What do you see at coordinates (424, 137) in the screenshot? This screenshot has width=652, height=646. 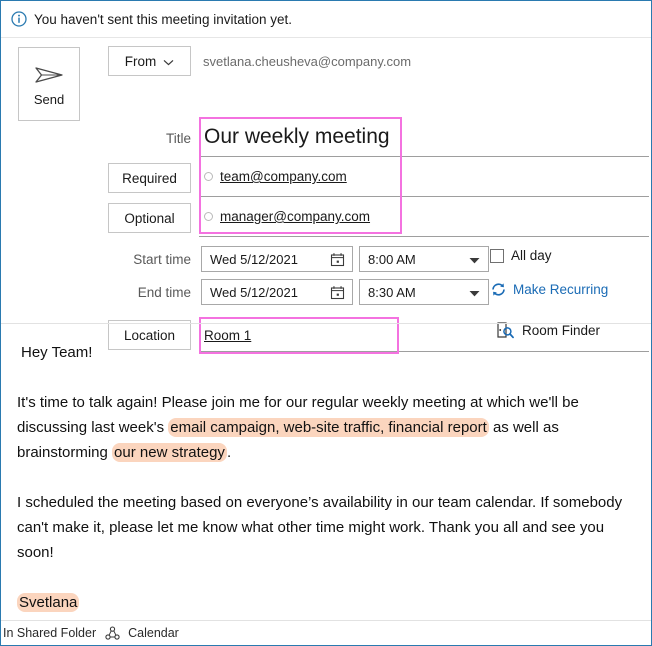 I see `title-input: Our weekly meeting` at bounding box center [424, 137].